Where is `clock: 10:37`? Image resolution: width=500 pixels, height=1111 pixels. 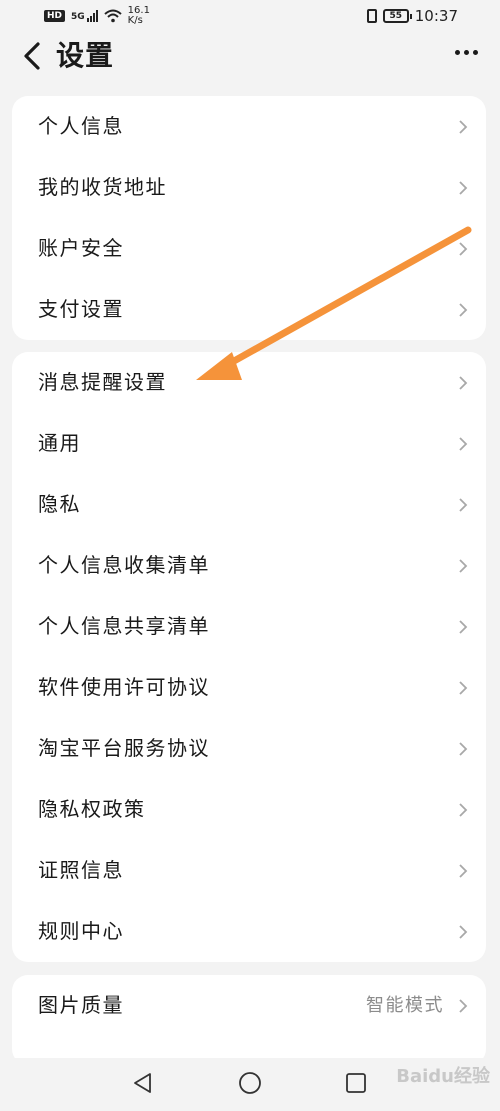 clock: 10:37 is located at coordinates (436, 16).